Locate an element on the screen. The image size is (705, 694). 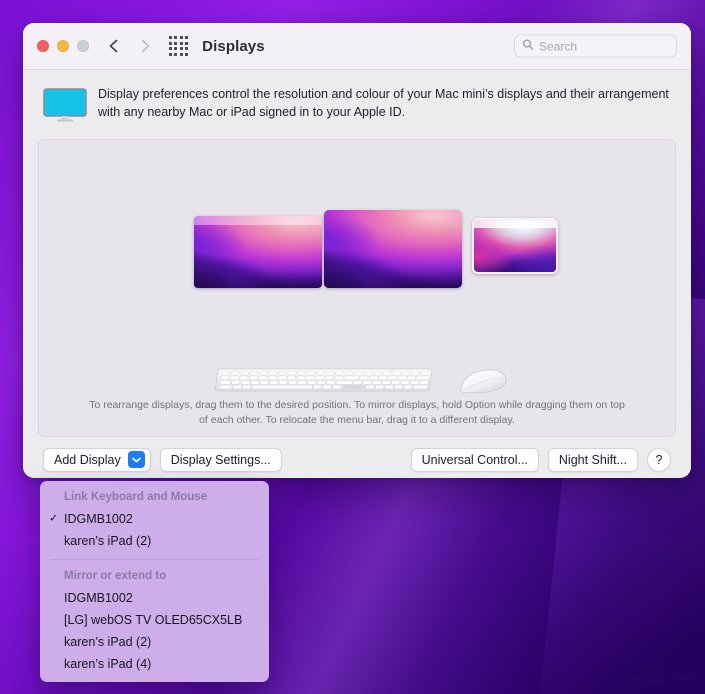
add-display-button: Add Display is located at coordinates (97, 460).